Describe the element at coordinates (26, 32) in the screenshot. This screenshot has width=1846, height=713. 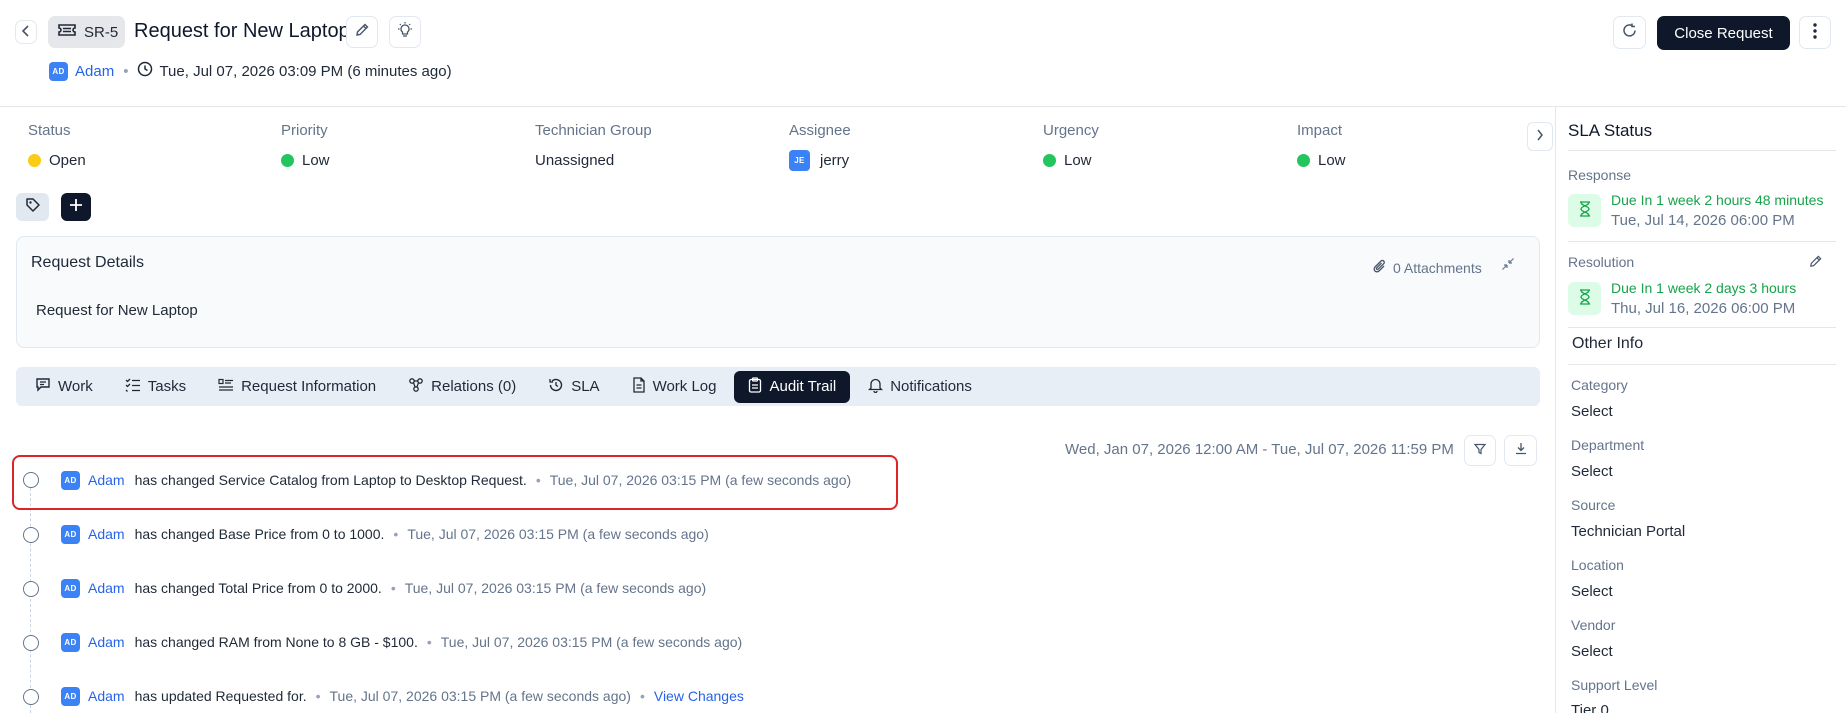
I see `back-button` at that location.